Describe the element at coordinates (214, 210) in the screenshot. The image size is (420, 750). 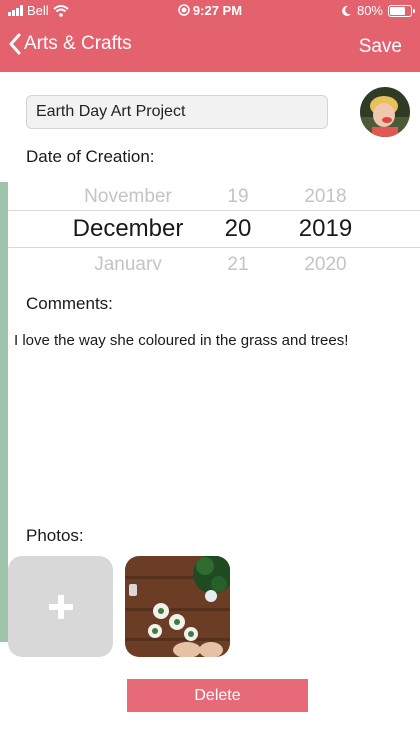
I see `picker-top-line` at that location.